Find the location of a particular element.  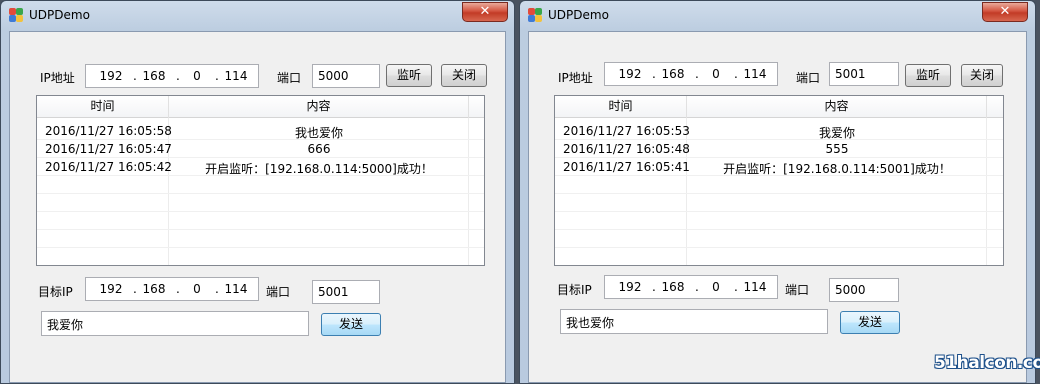

listen-port-input: 5001 is located at coordinates (864, 74).